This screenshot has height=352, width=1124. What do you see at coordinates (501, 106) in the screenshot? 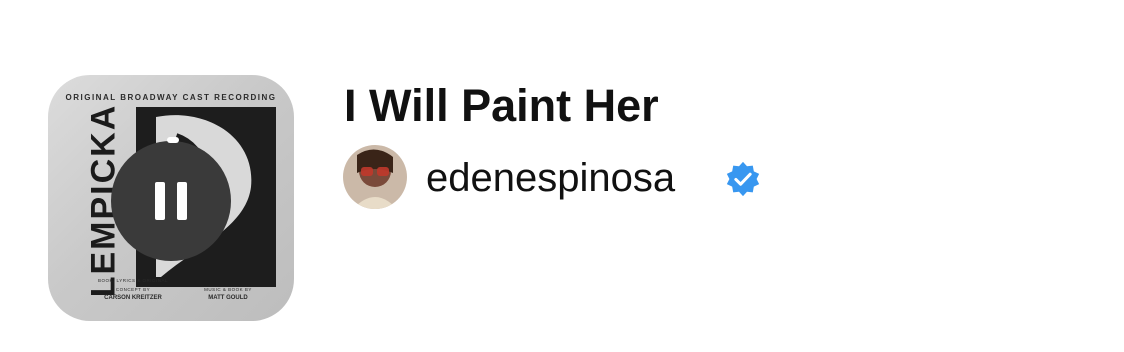
I see `song-title: I Will Paint Her` at bounding box center [501, 106].